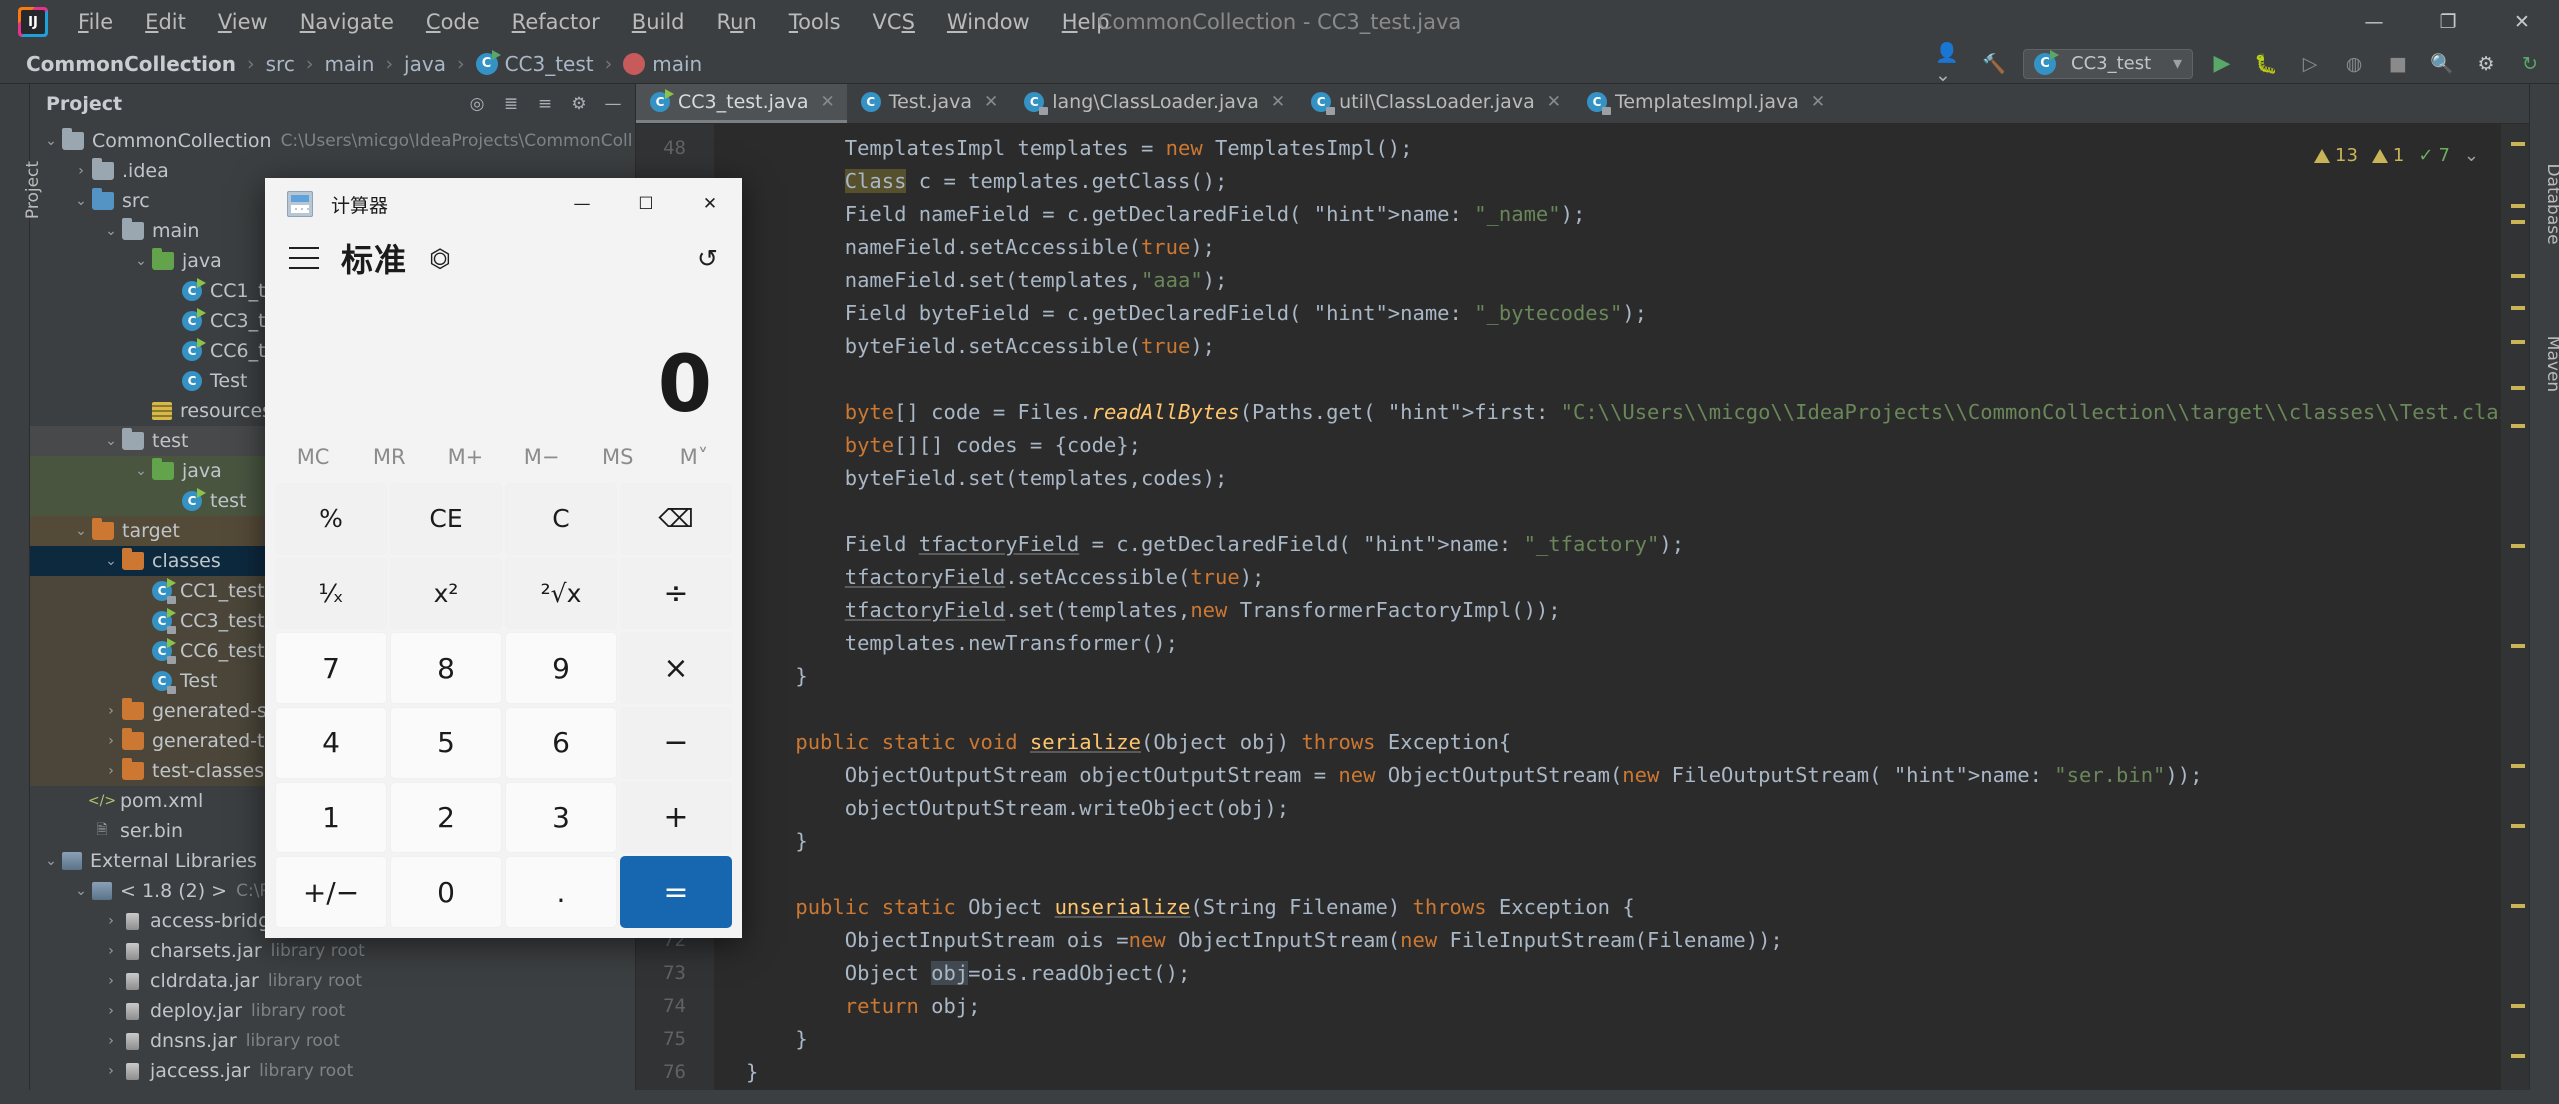 Image resolution: width=2559 pixels, height=1104 pixels. I want to click on tree-item: › cldrdata.jar library root, so click(332, 981).